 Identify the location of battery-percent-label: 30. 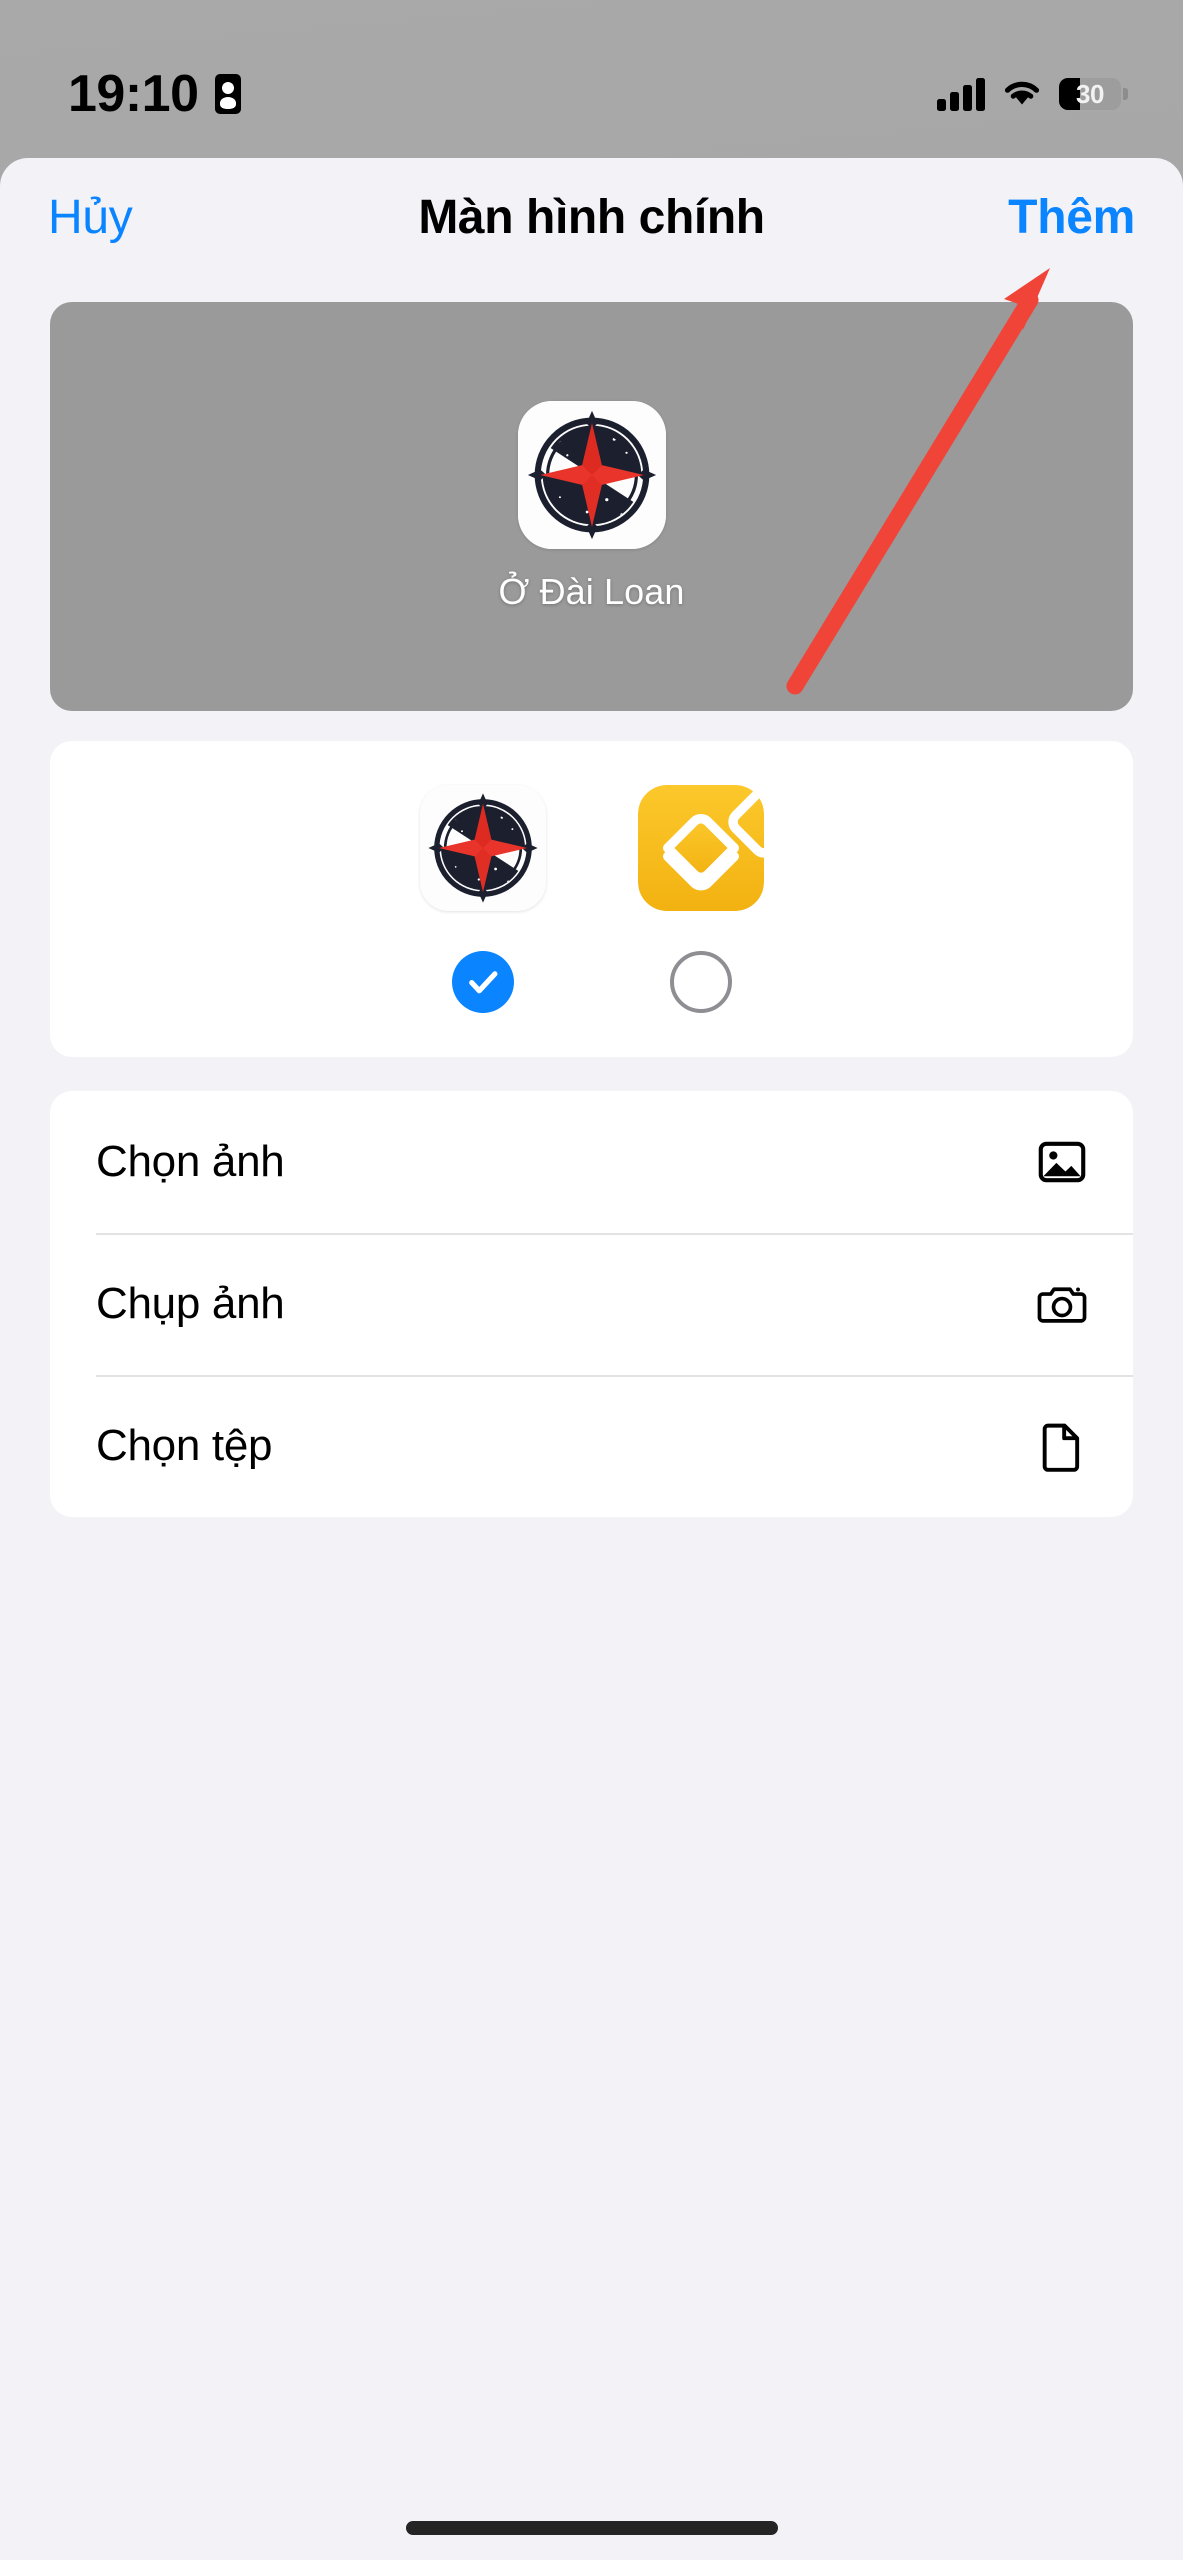
(1090, 93).